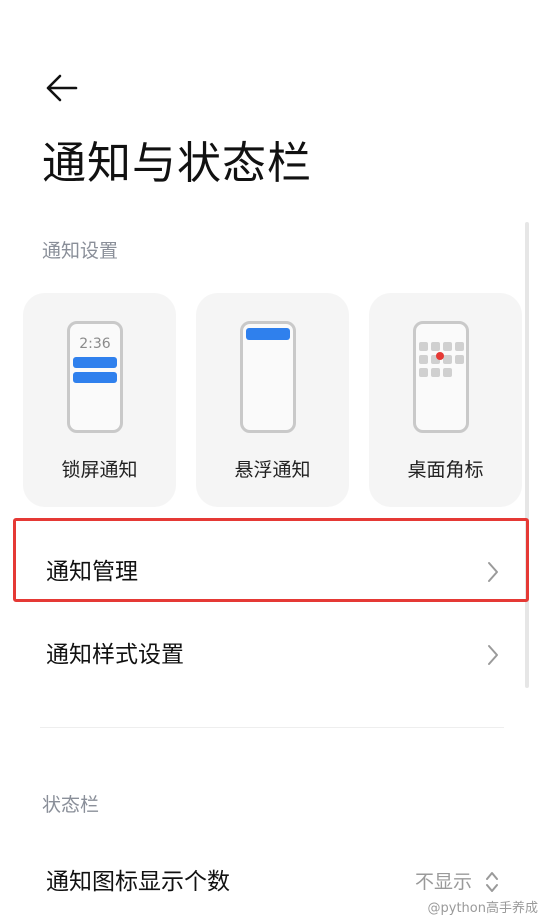 This screenshot has height=922, width=550. I want to click on row-notification-style-settings: 通知样式设置, so click(275, 655).